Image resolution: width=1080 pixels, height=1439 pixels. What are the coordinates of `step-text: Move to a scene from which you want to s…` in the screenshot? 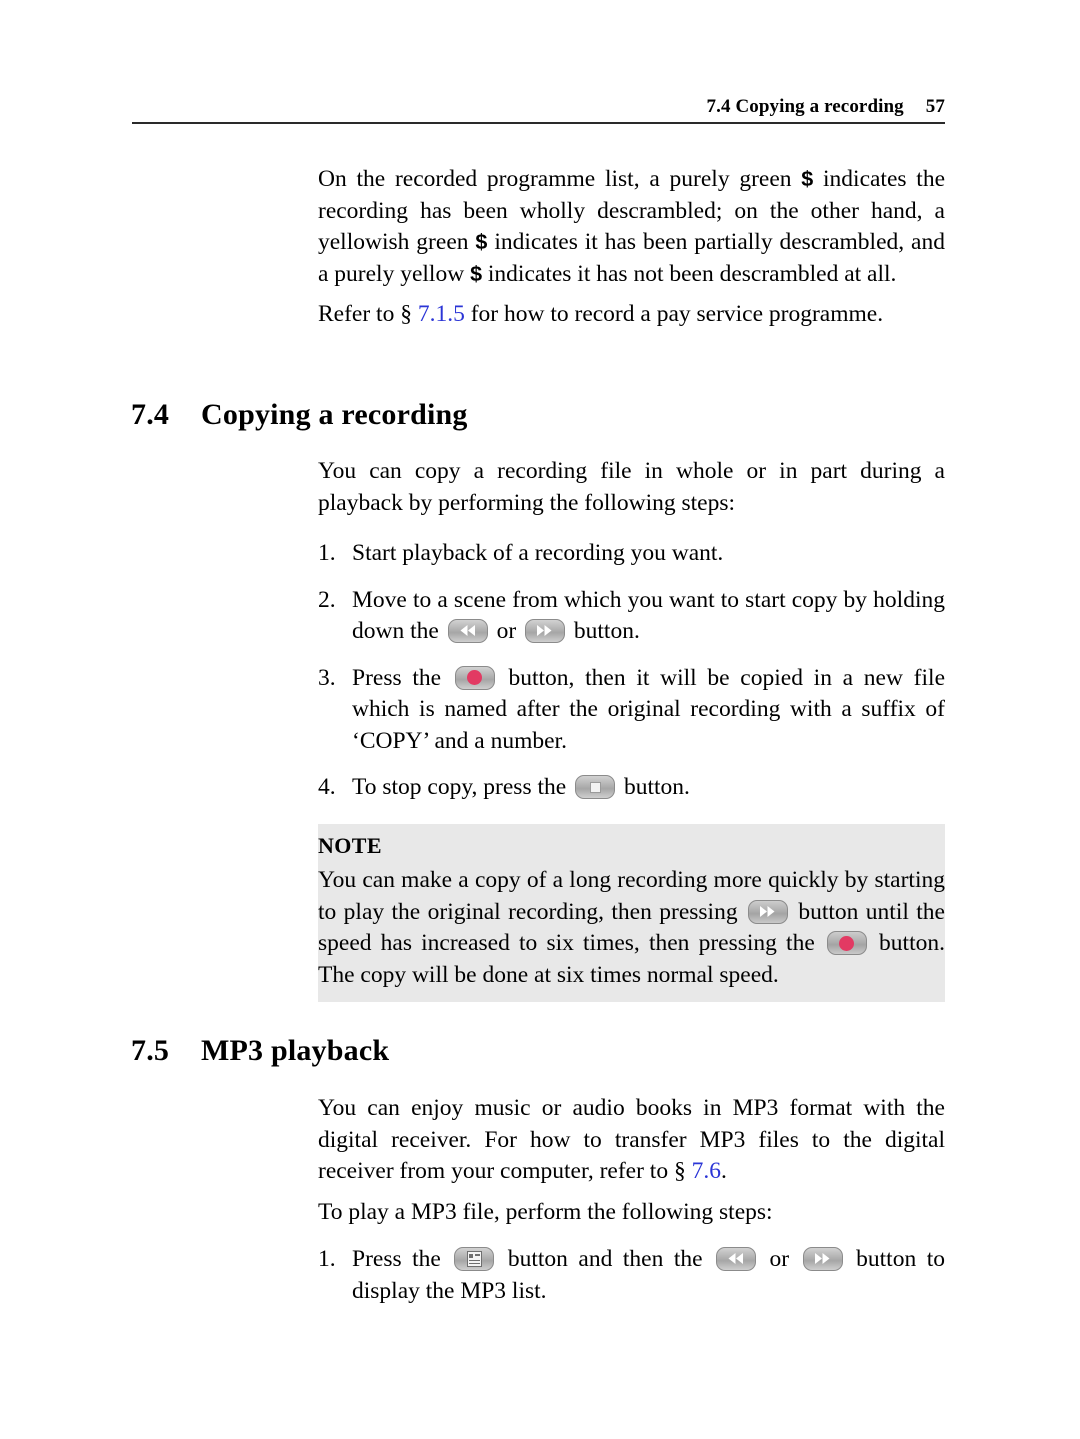 It's located at (648, 616).